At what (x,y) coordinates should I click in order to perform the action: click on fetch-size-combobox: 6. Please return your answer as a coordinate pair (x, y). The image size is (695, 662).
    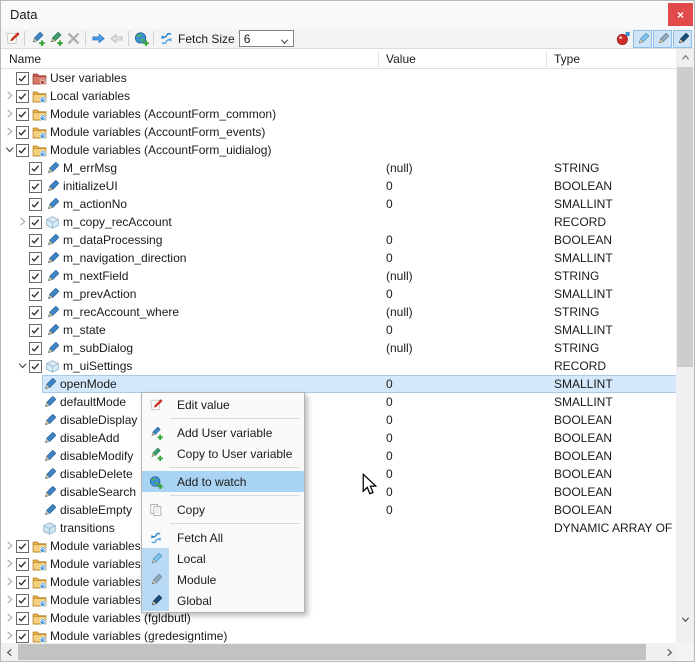
    Looking at the image, I should click on (266, 38).